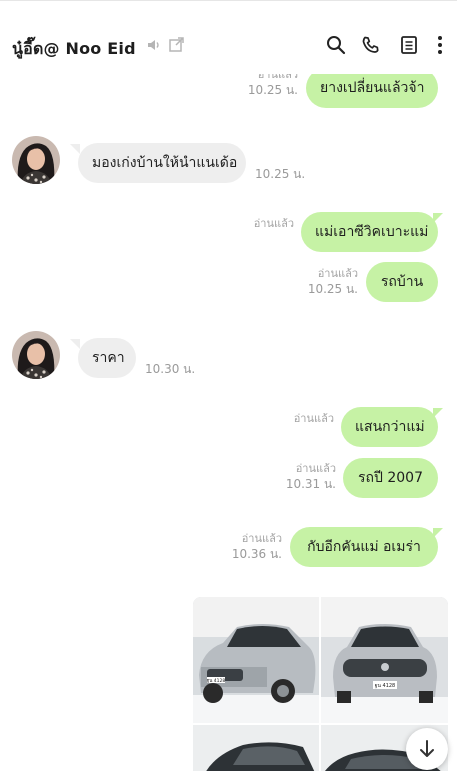 The width and height of the screenshot is (457, 771). I want to click on message-meta: 10.25 น., so click(280, 174).